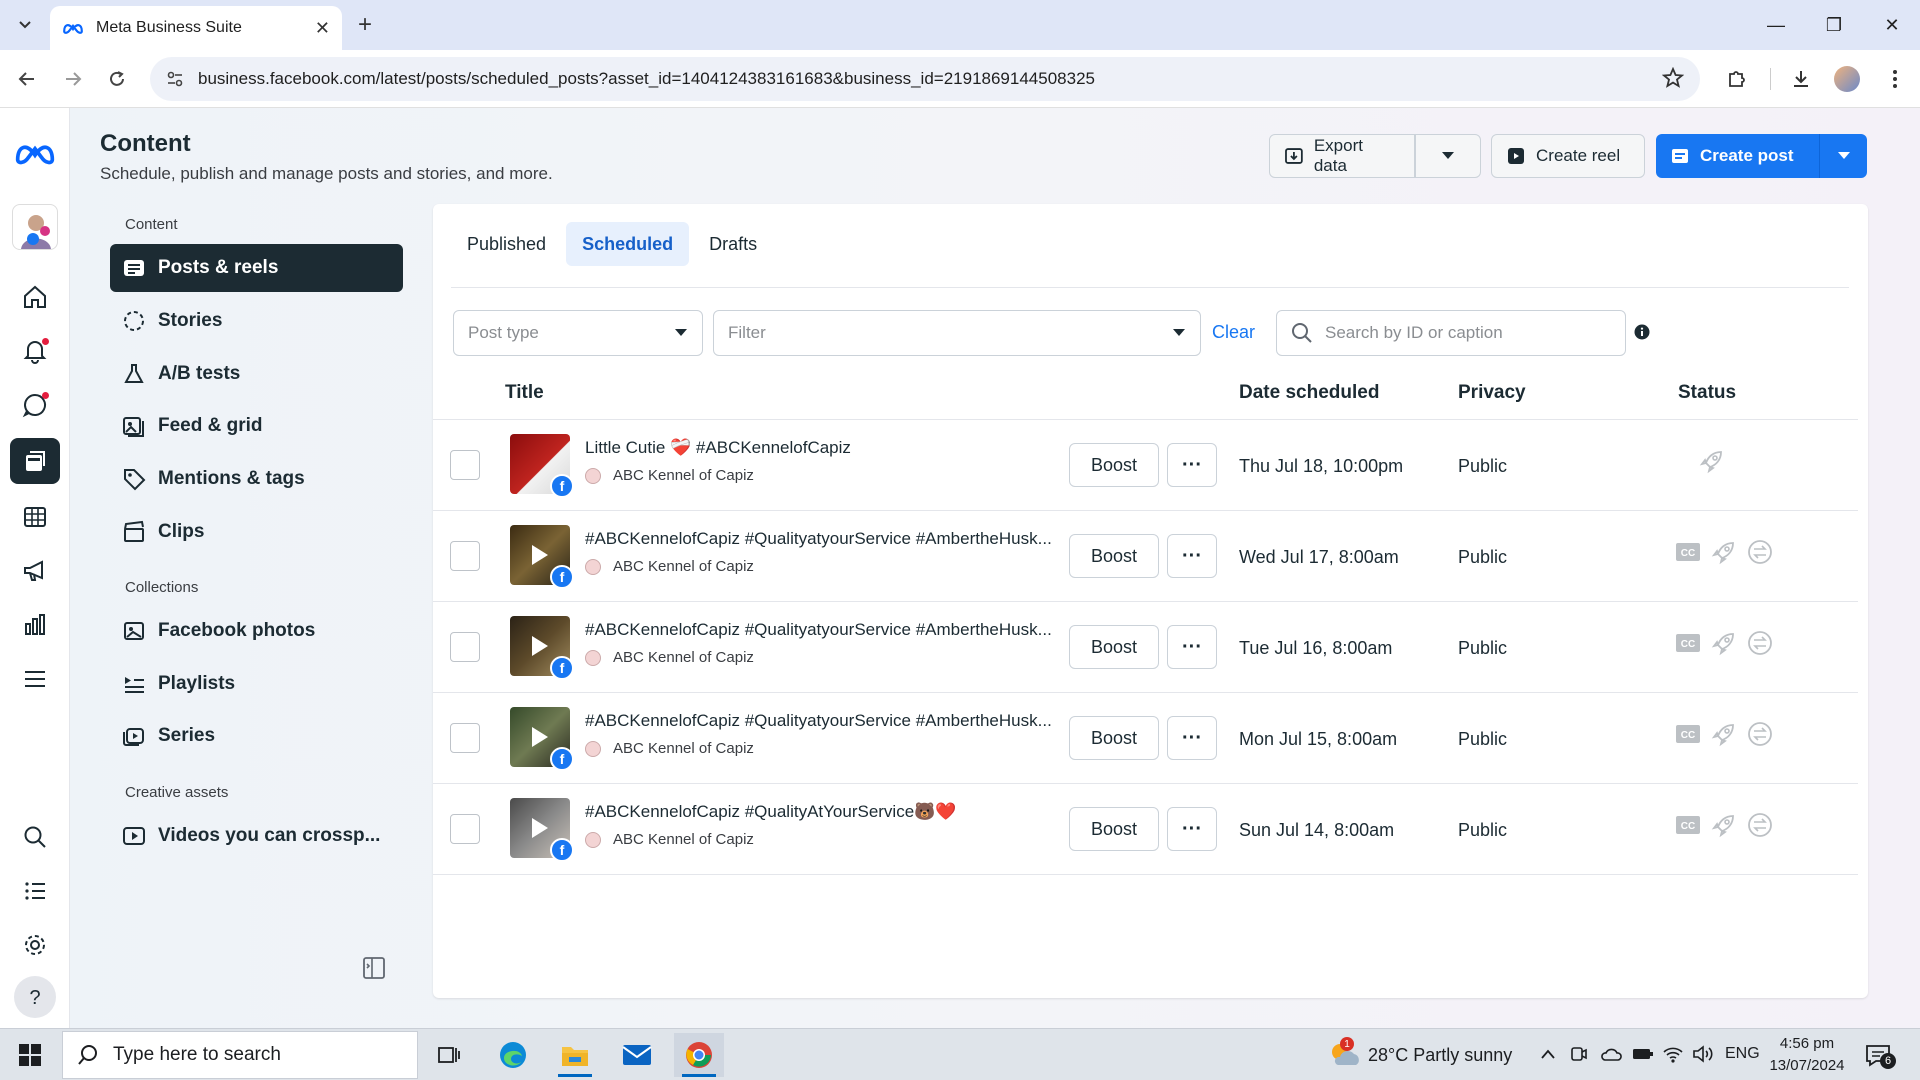  What do you see at coordinates (35, 997) in the screenshot?
I see `rail-help: ?` at bounding box center [35, 997].